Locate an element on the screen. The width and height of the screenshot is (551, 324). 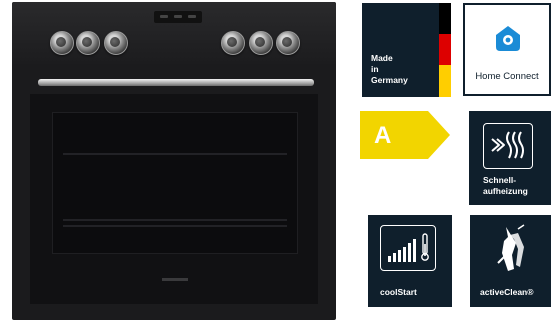
oven-control-panel is located at coordinates (174, 33).